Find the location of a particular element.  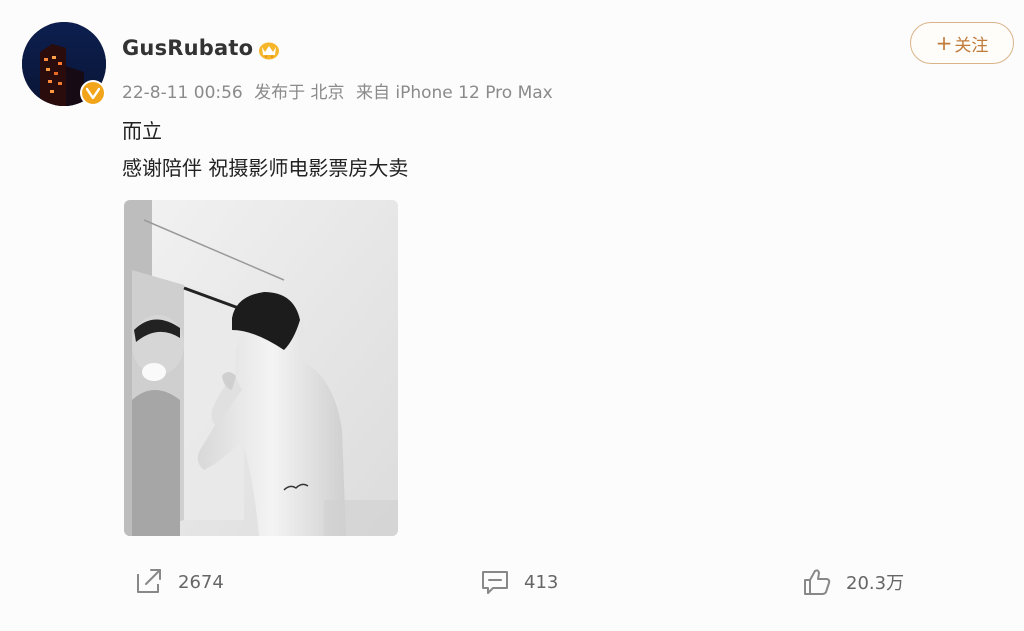

repost-button: 2674 is located at coordinates (179, 582).